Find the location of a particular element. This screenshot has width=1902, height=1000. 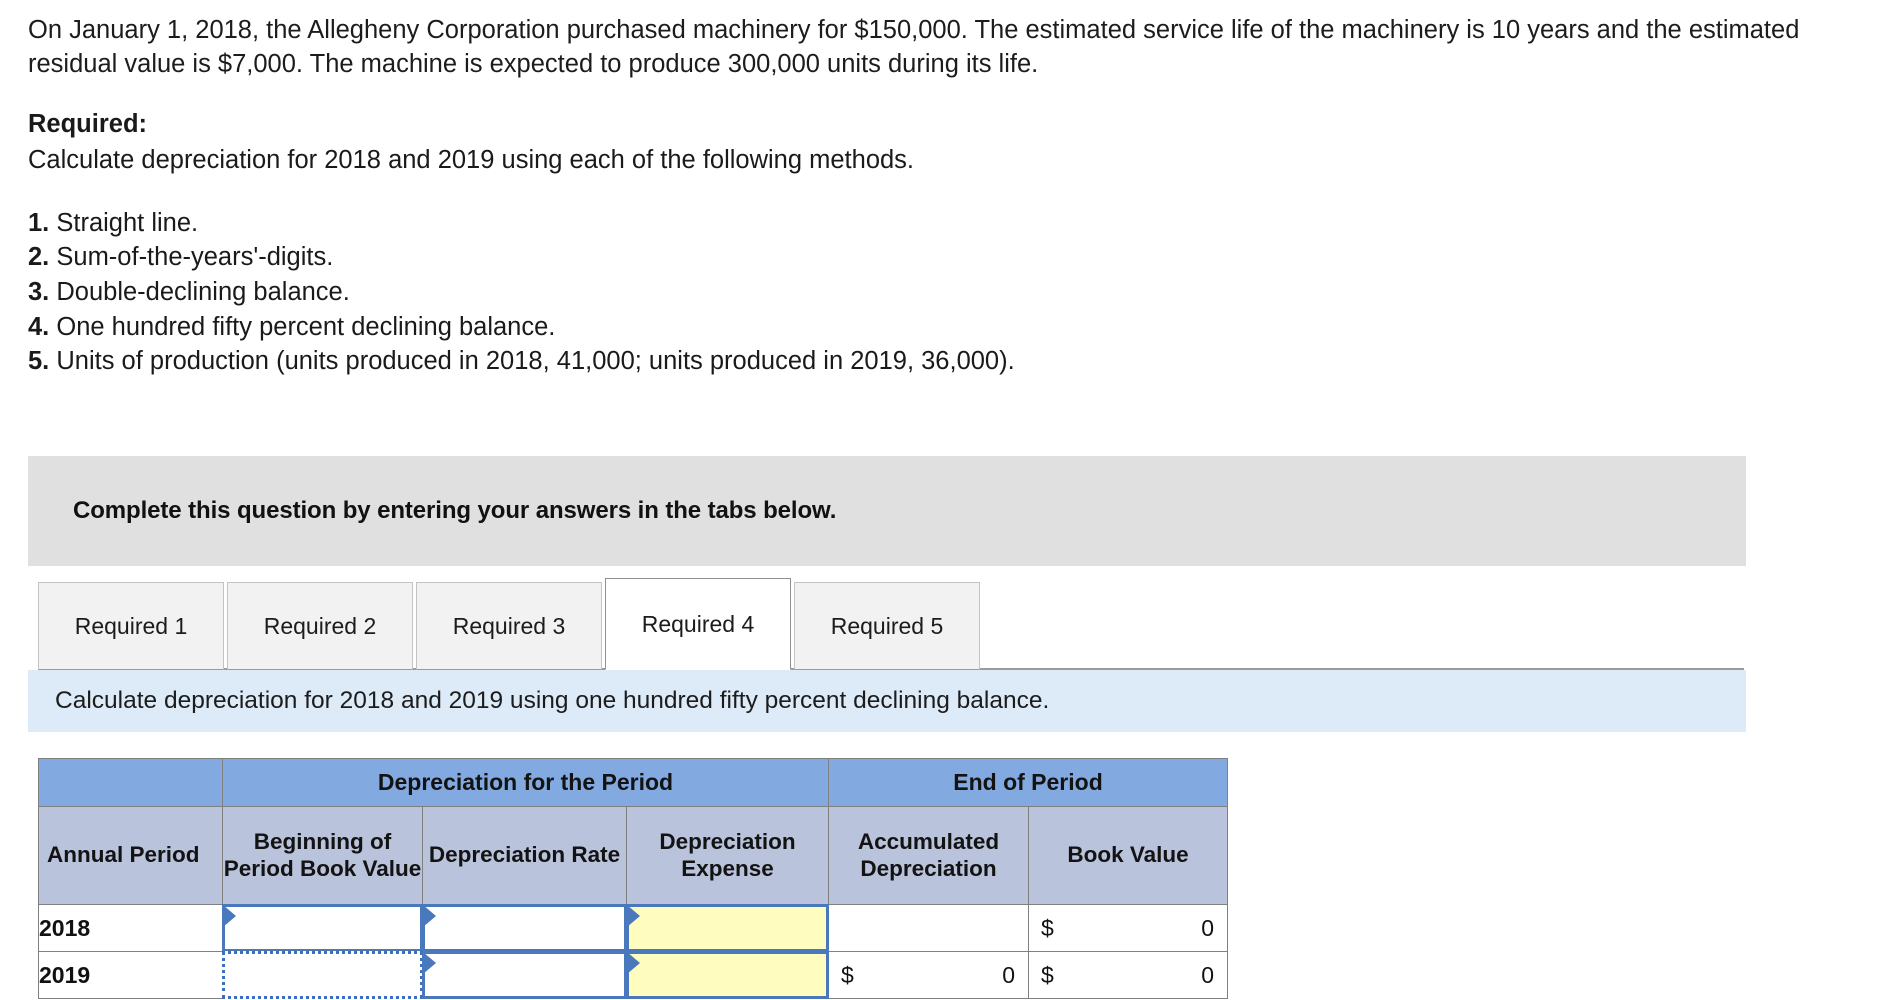

method-text-1: Straight line. is located at coordinates (127, 222).